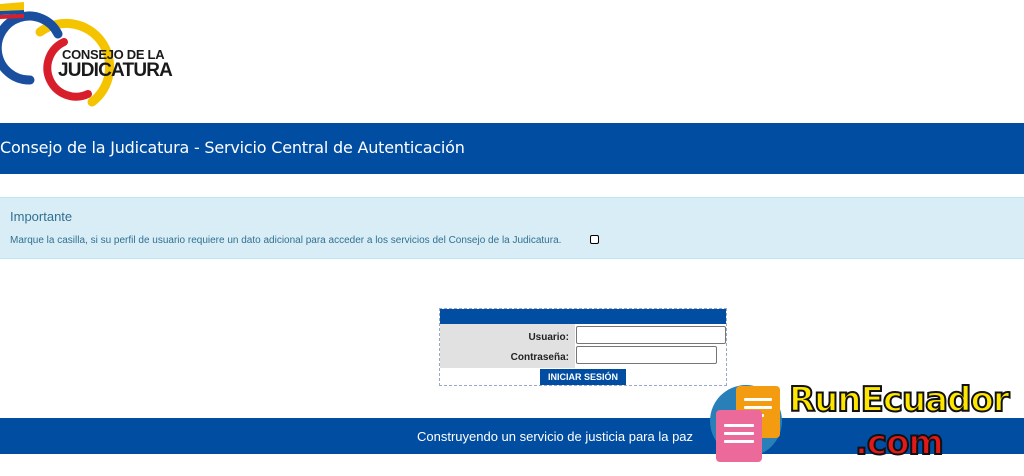 This screenshot has height=476, width=1024. I want to click on additional-data-checkbox, so click(594, 239).